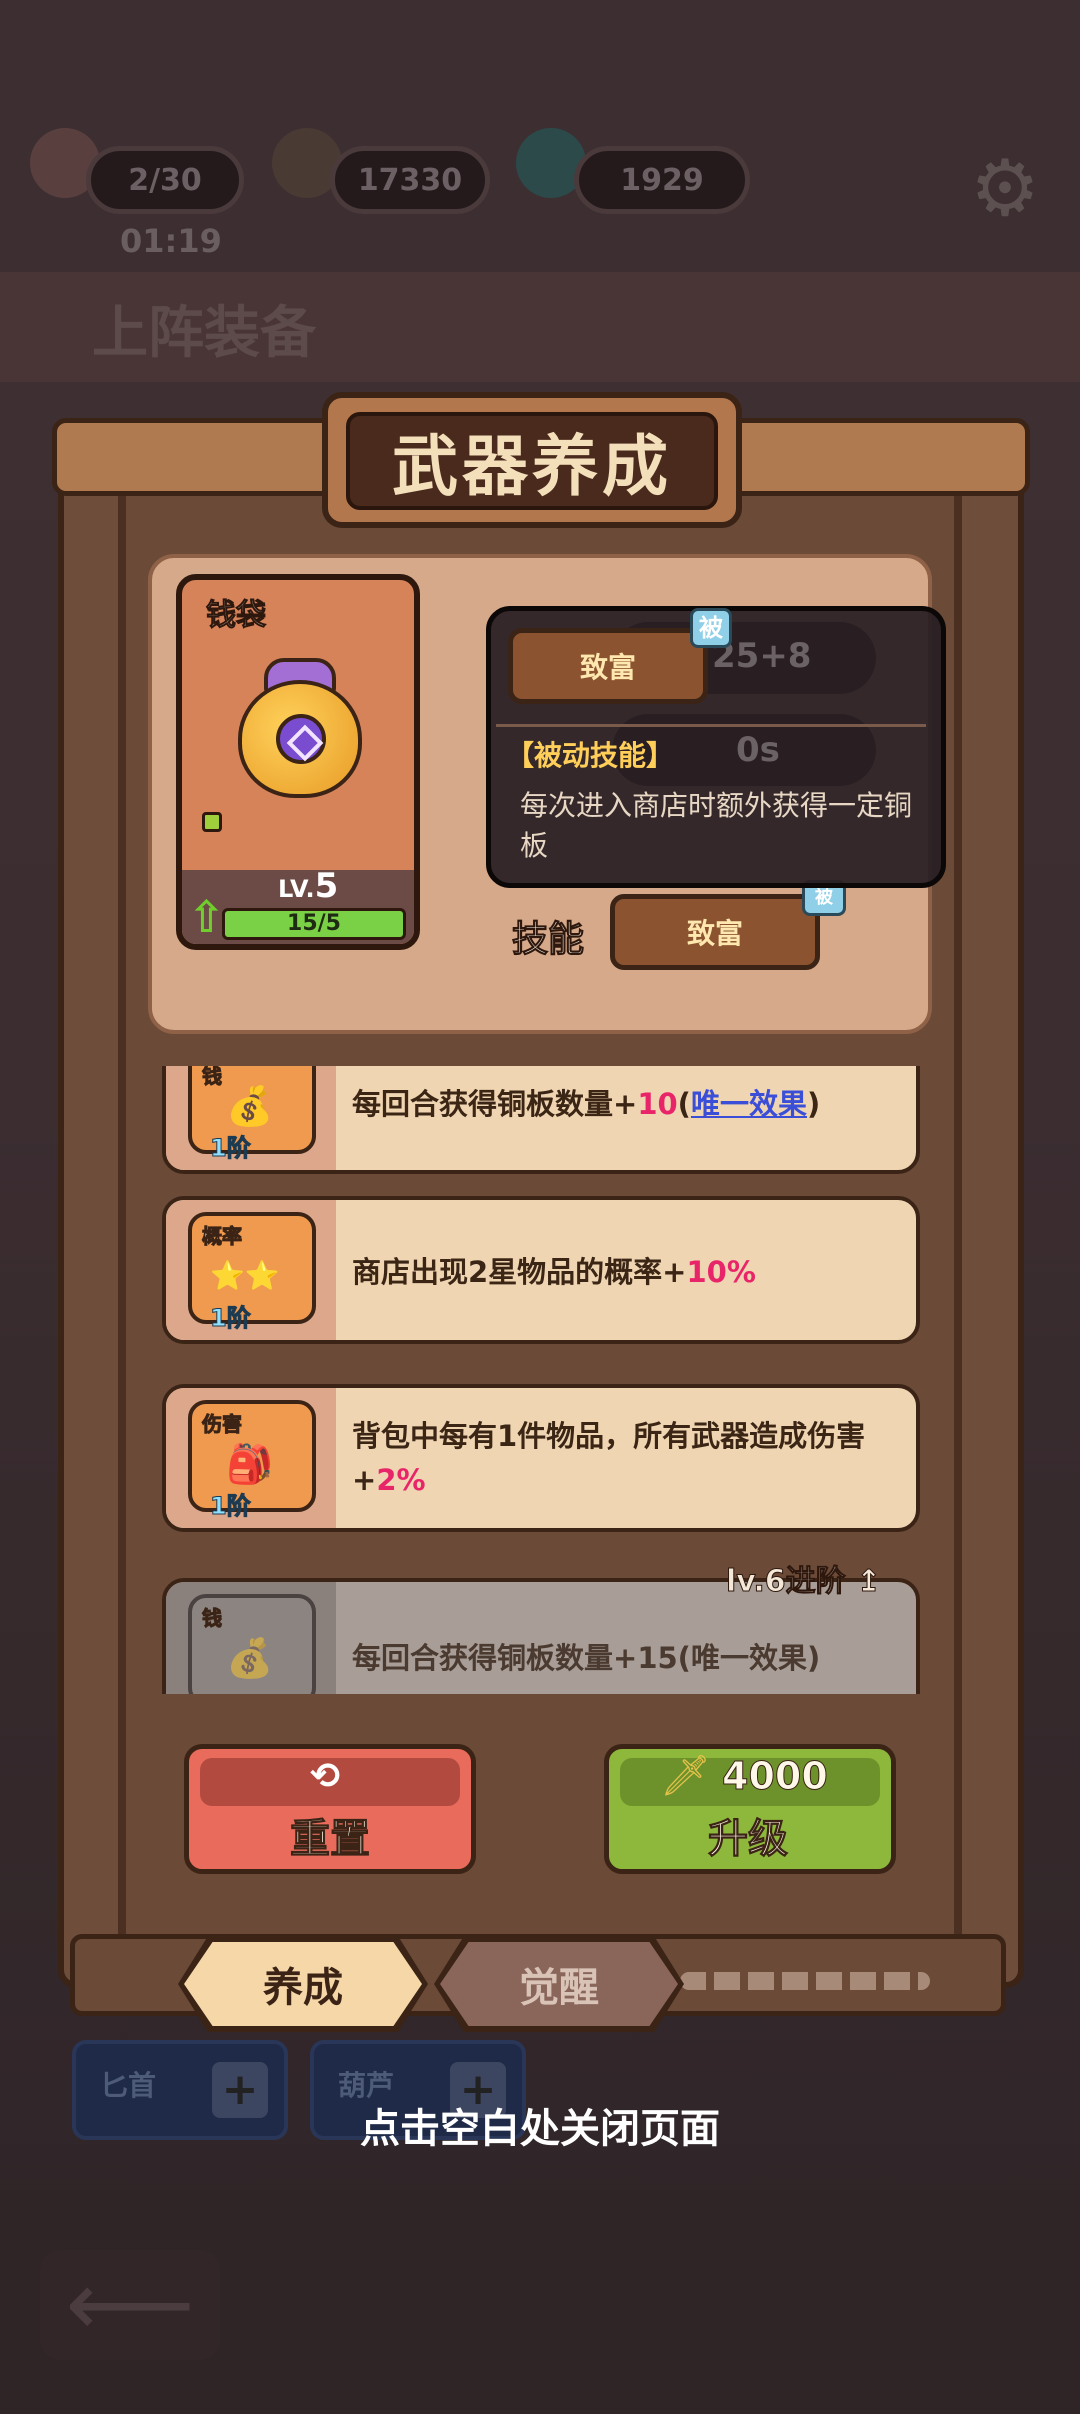 This screenshot has height=2414, width=1080. What do you see at coordinates (657, 1104) in the screenshot?
I see `effect-value: 10` at bounding box center [657, 1104].